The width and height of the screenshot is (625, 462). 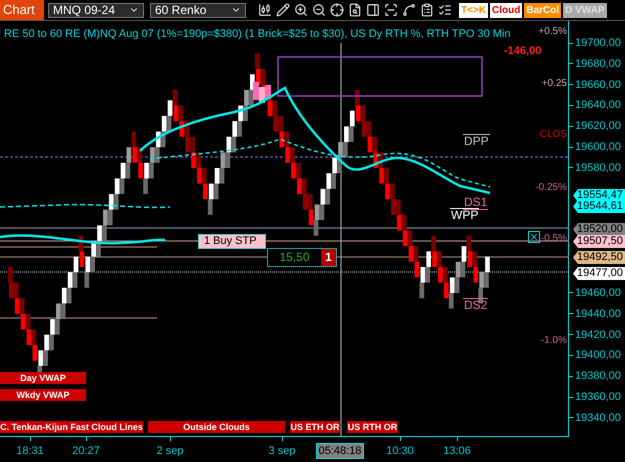 I want to click on instrument-dropdown: MNQ 09-24, so click(x=96, y=10).